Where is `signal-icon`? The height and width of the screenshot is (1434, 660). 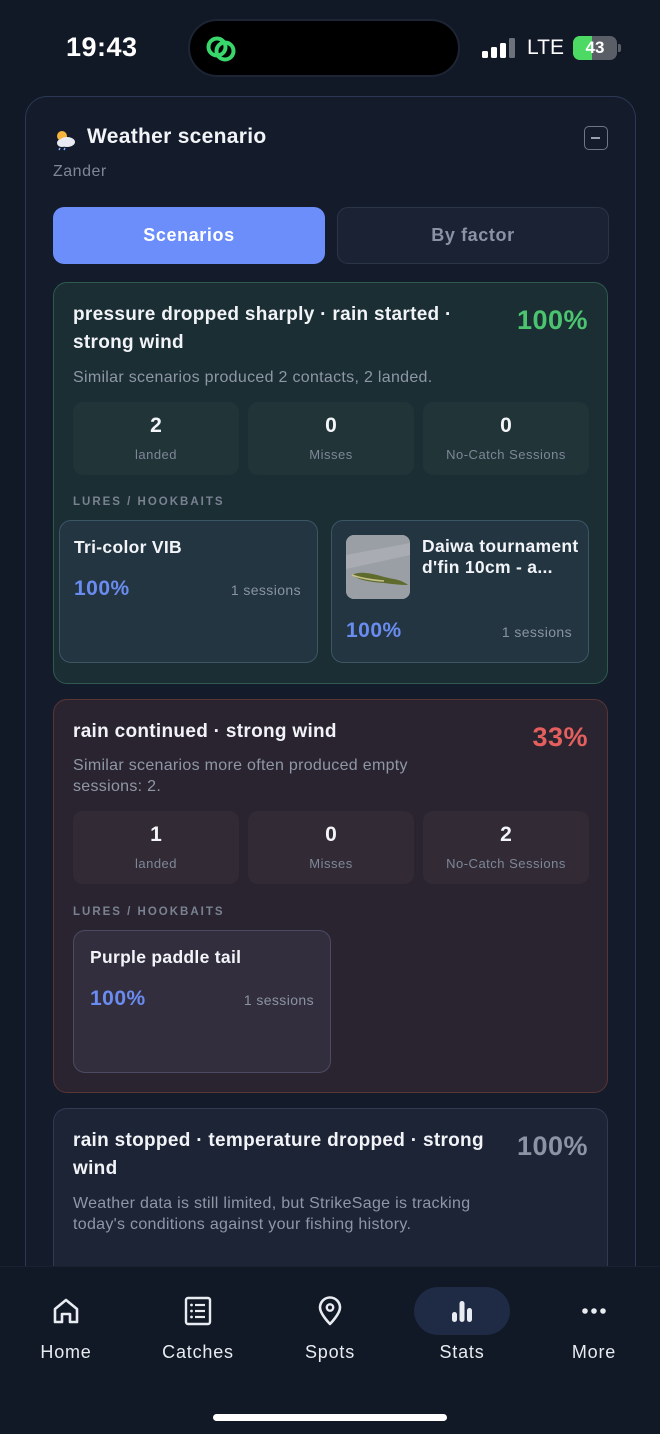 signal-icon is located at coordinates (498, 48).